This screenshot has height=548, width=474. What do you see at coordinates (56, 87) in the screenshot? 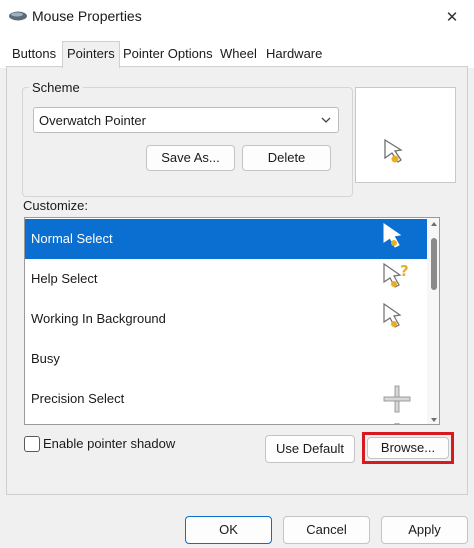
I see `scheme-label: Scheme` at bounding box center [56, 87].